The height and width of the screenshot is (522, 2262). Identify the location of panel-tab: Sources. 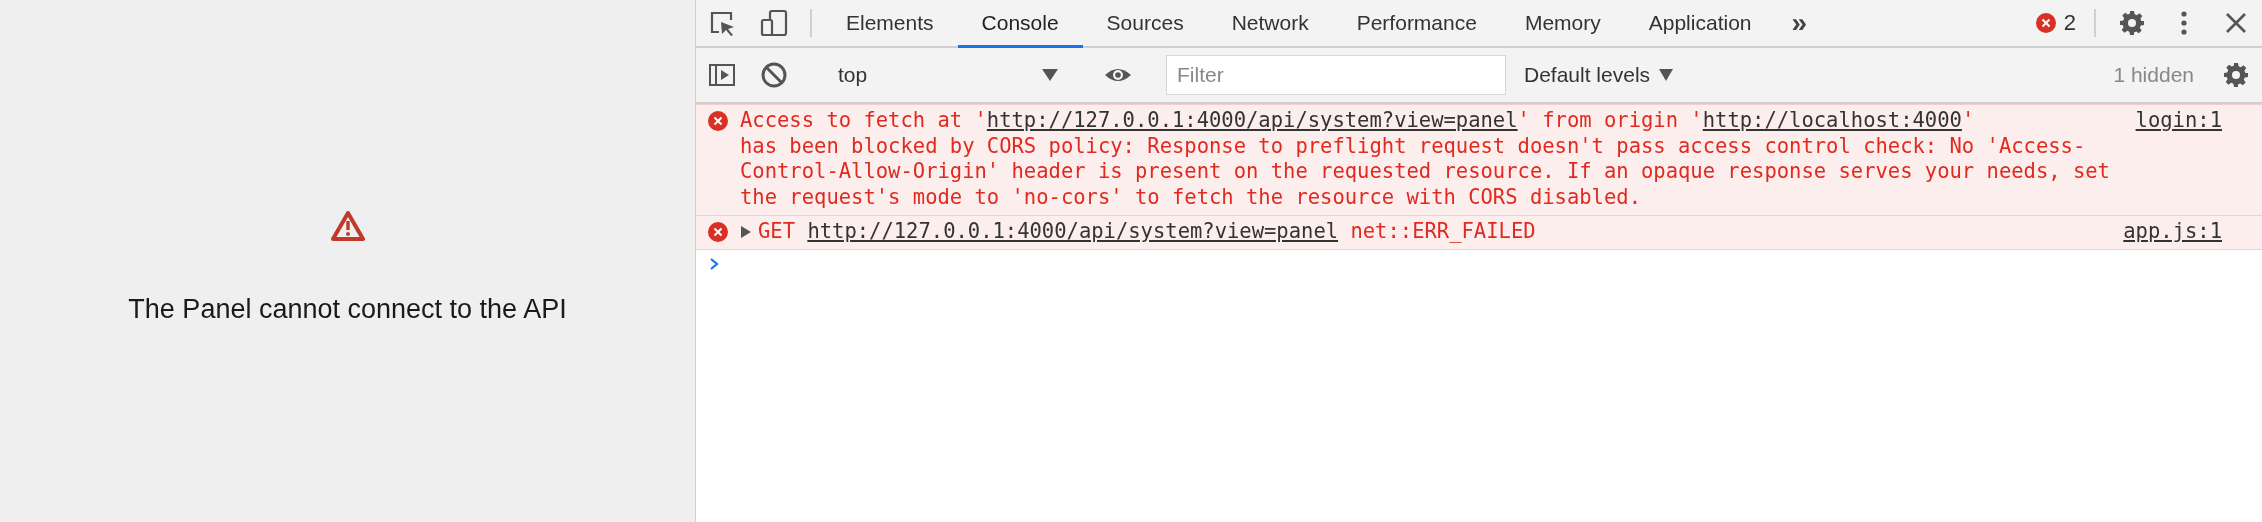
(1145, 24).